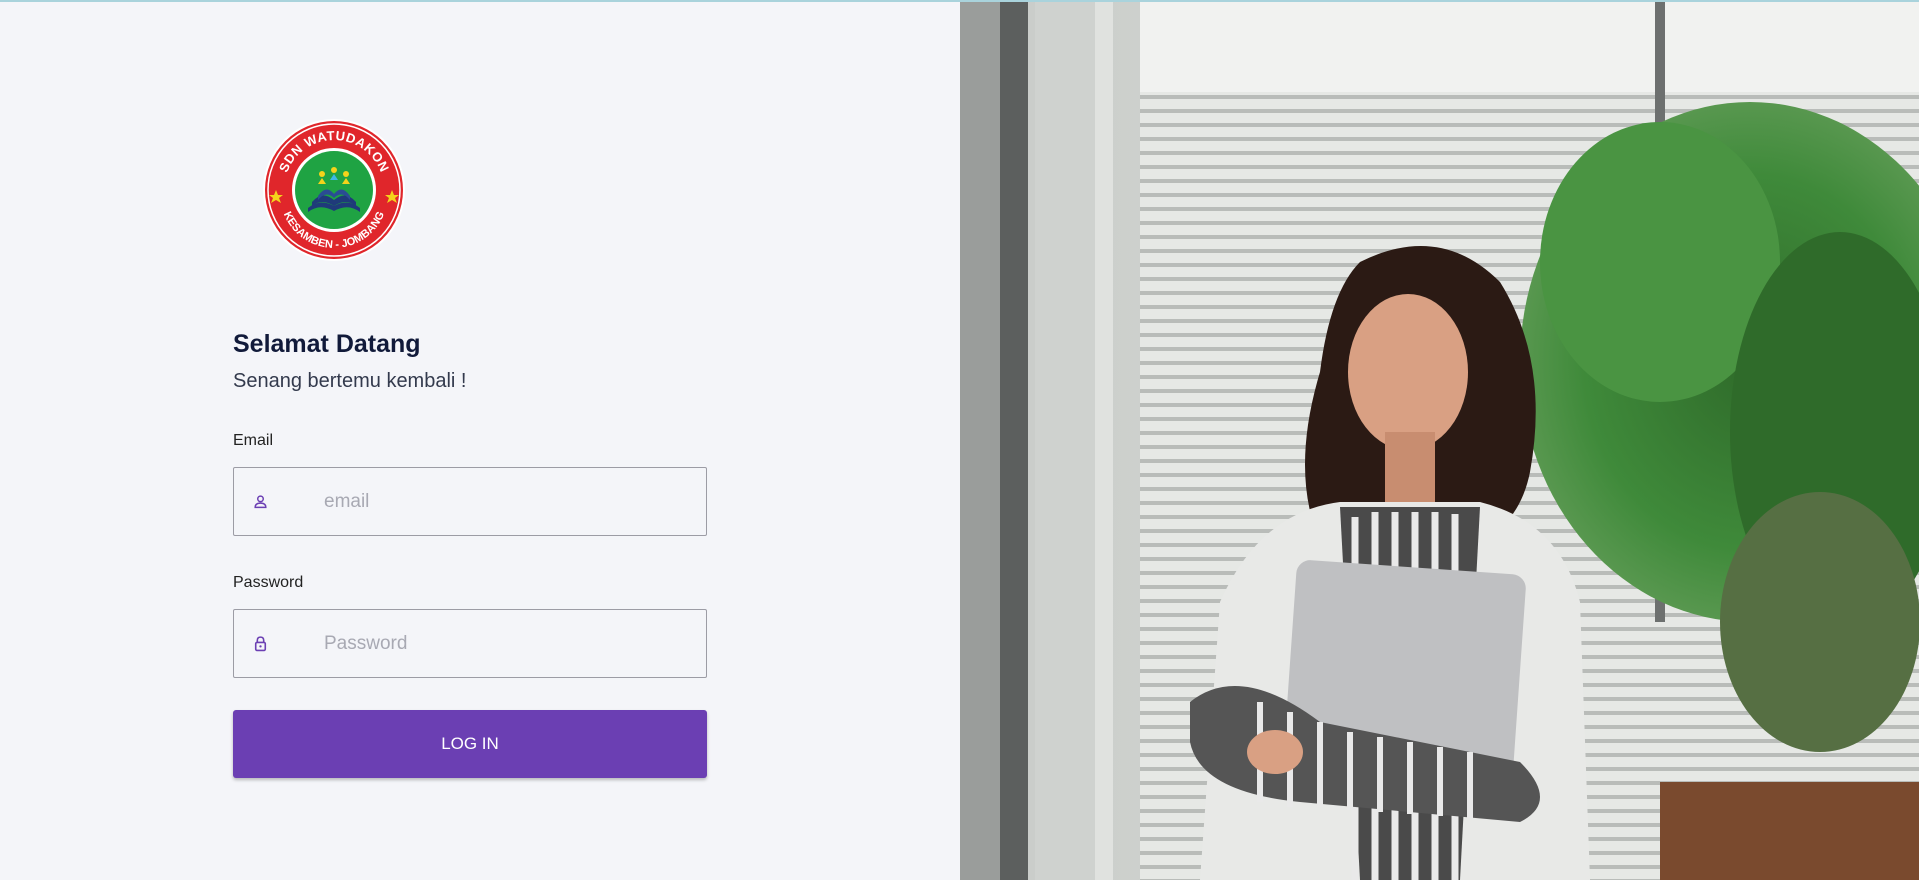 The width and height of the screenshot is (1919, 880). I want to click on password-field, so click(470, 643).